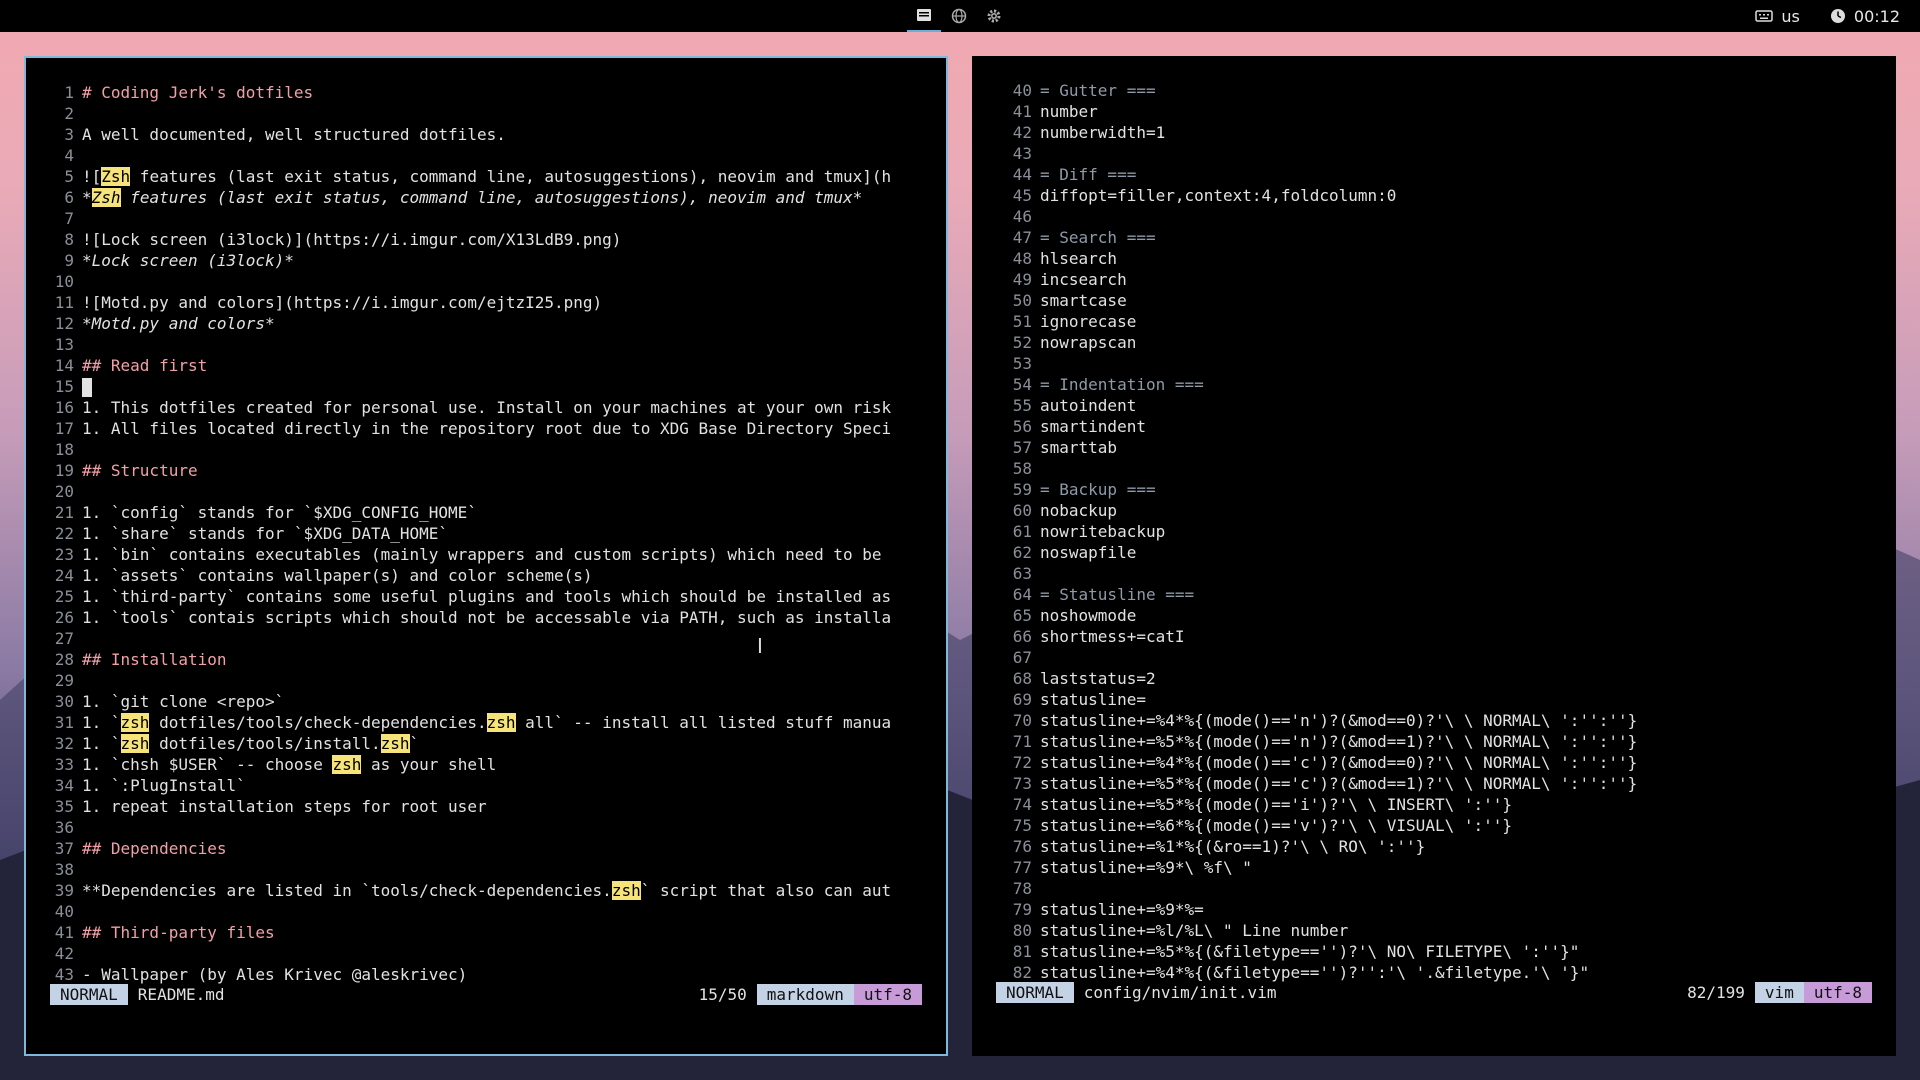 The width and height of the screenshot is (1920, 1080). What do you see at coordinates (1434, 237) in the screenshot?
I see `code-line: 47 = Search ===` at bounding box center [1434, 237].